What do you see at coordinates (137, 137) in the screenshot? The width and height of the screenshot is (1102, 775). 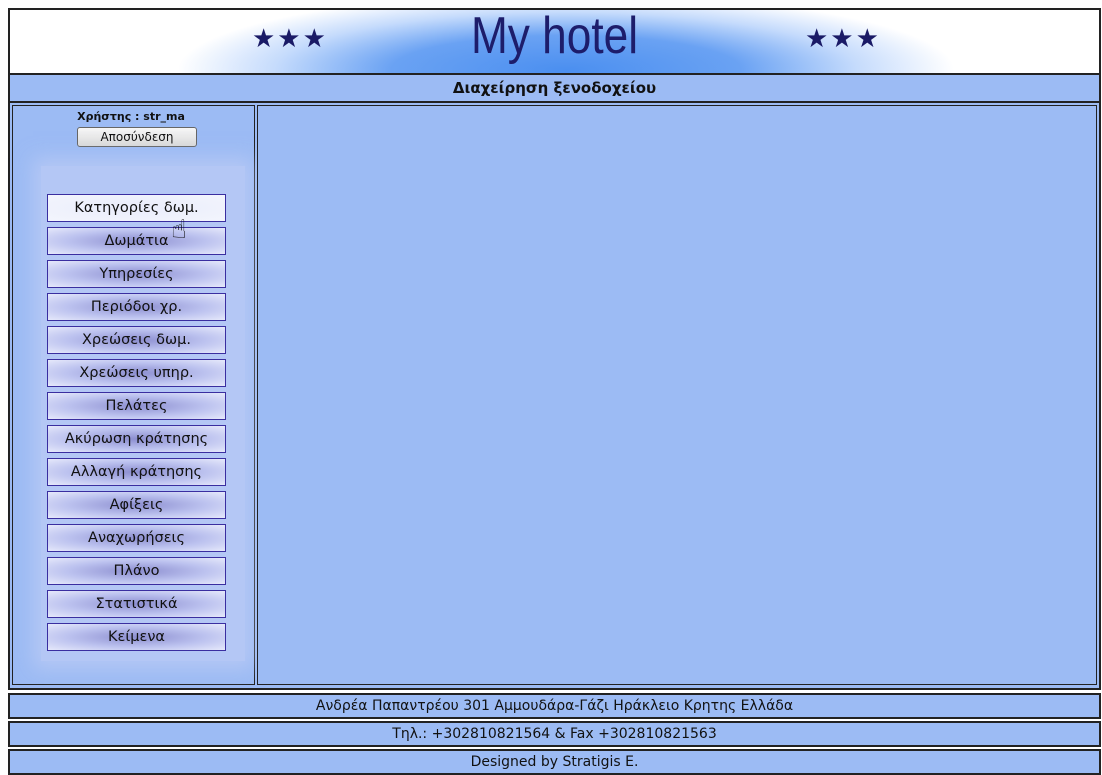 I see `logout-button: Αποσύνδεση` at bounding box center [137, 137].